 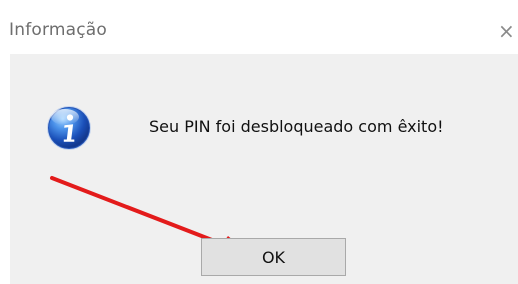 What do you see at coordinates (508, 31) in the screenshot?
I see `close-icon: ×` at bounding box center [508, 31].